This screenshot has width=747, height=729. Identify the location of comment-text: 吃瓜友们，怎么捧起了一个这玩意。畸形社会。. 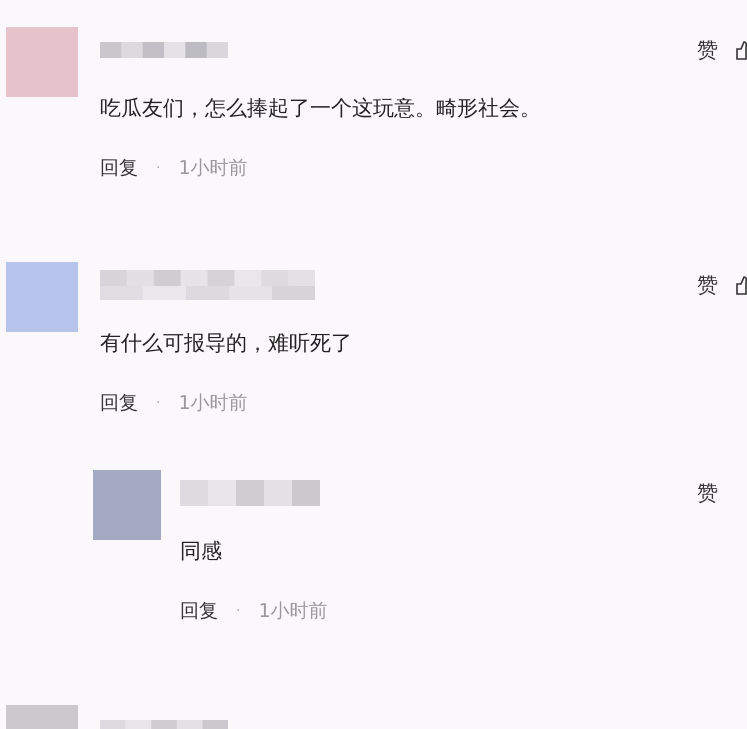
(321, 108).